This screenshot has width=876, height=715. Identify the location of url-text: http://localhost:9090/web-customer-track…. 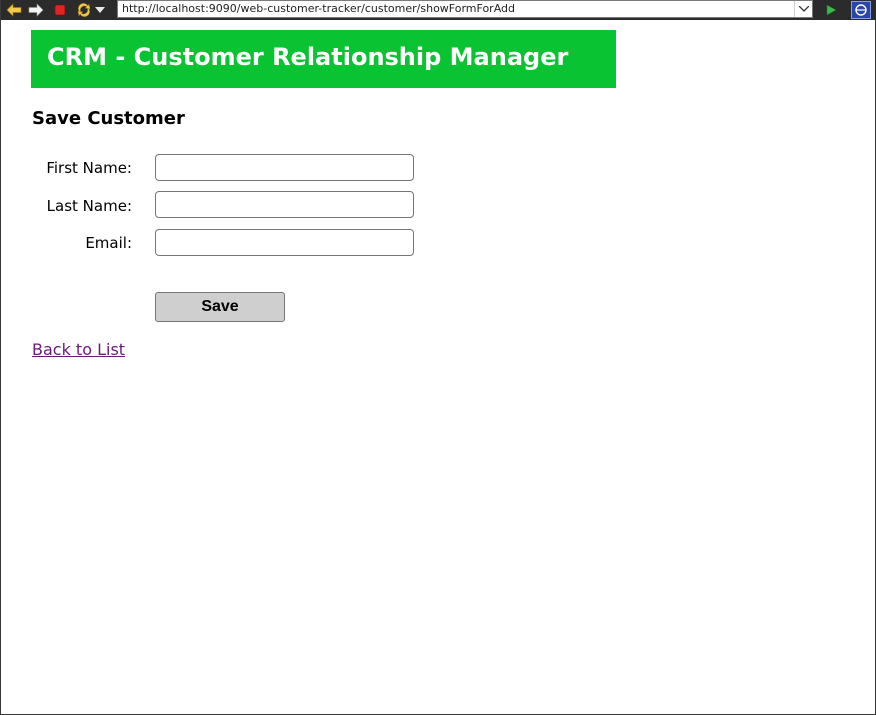
(318, 8).